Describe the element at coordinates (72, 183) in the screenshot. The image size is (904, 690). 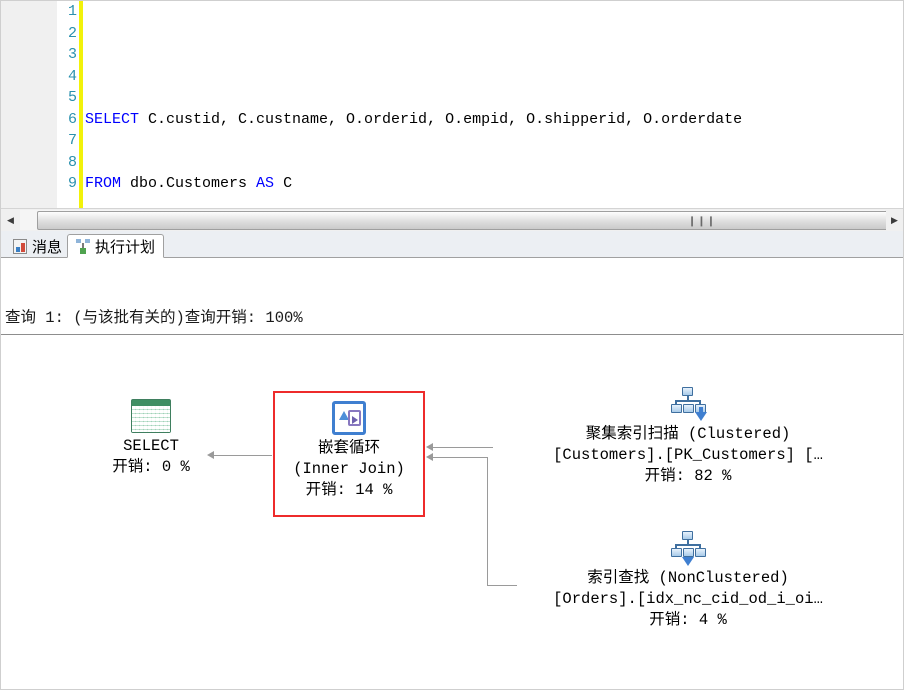
I see `line-number: 9` at that location.